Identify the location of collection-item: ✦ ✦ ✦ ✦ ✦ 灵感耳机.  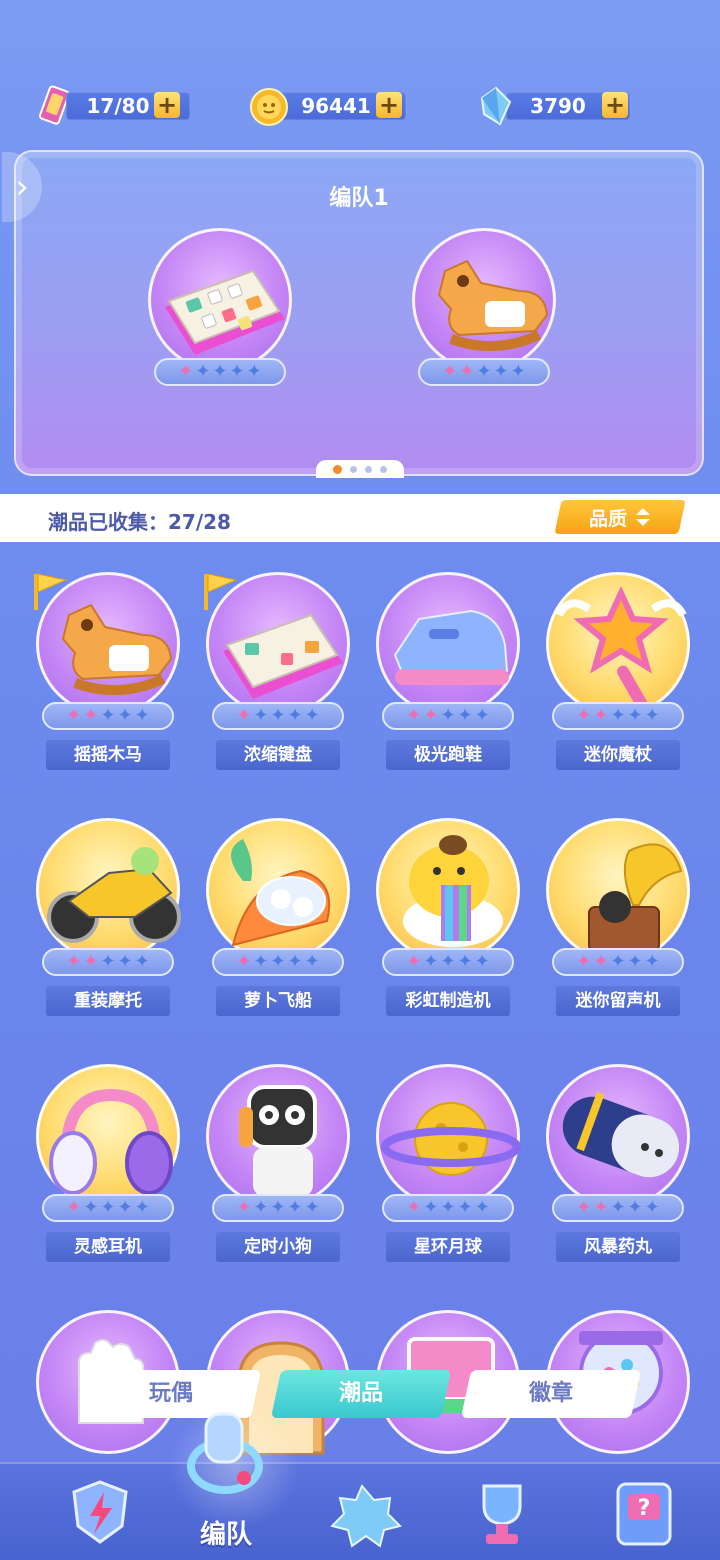
(108, 1164).